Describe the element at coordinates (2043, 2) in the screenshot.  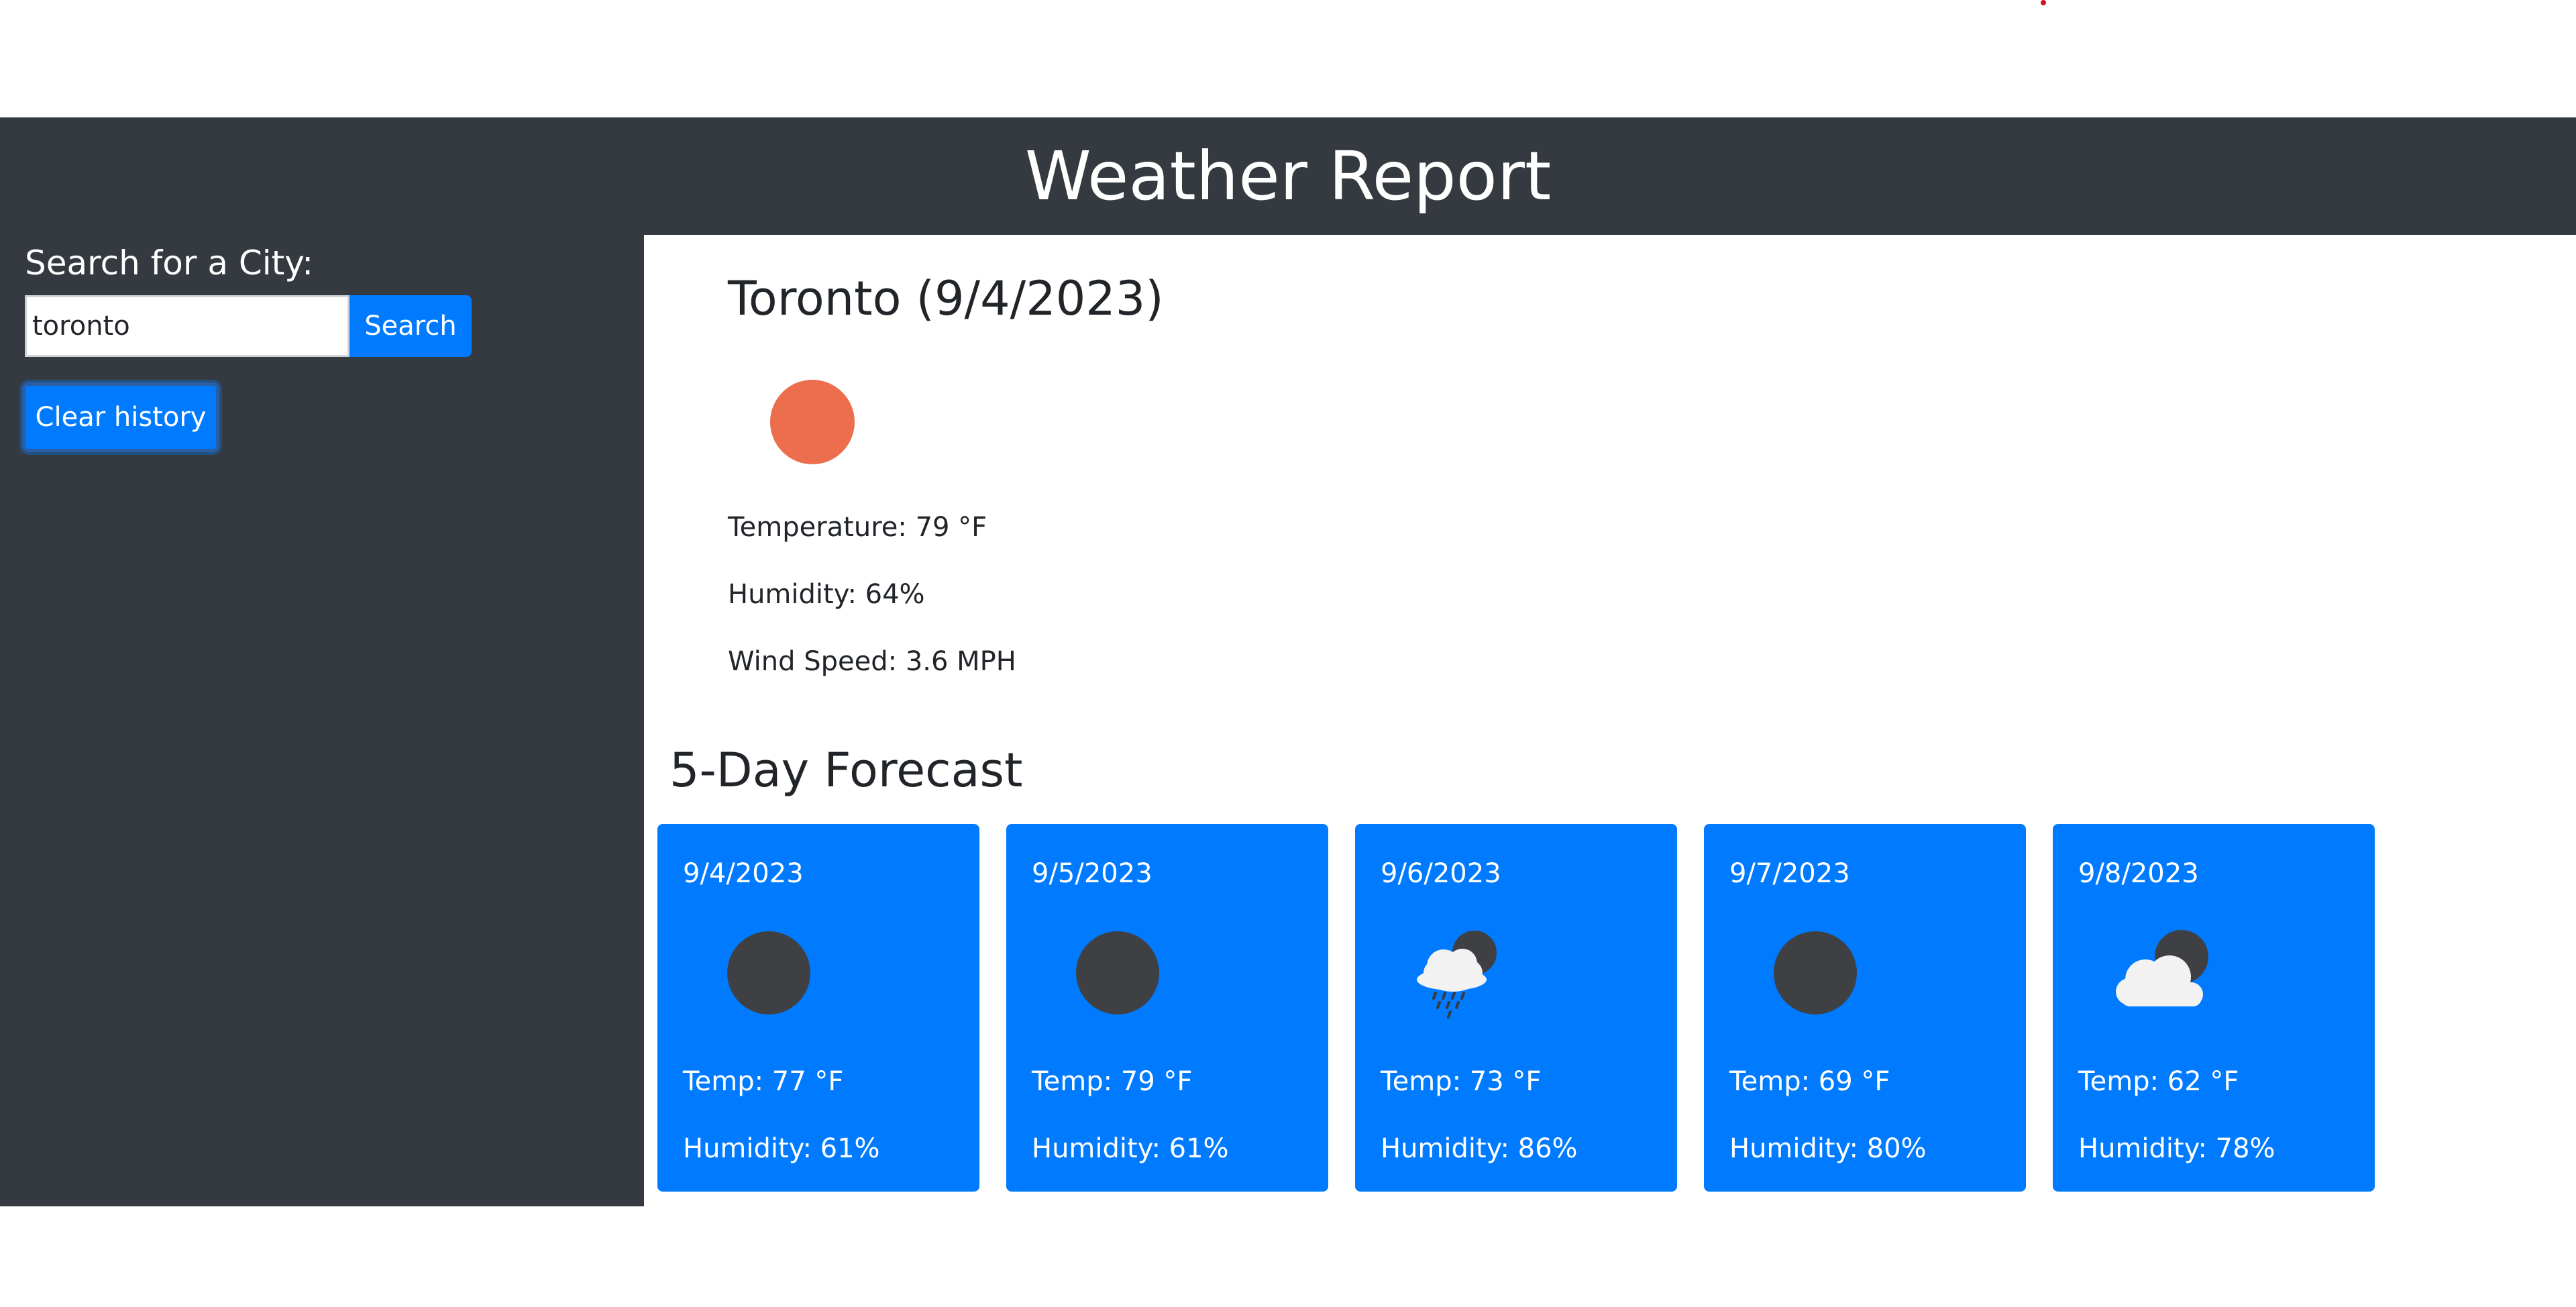
I see `red-dot-mark` at that location.